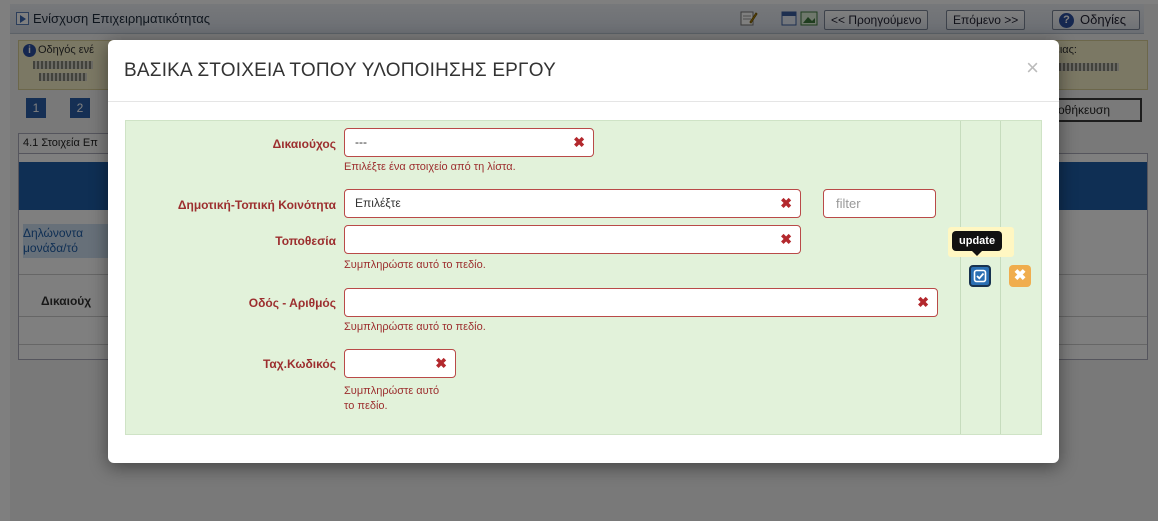 This screenshot has width=1158, height=521. I want to click on beneficiary-help: Επιλέξτε ένα στοιχείο από τη λίστα., so click(430, 167).